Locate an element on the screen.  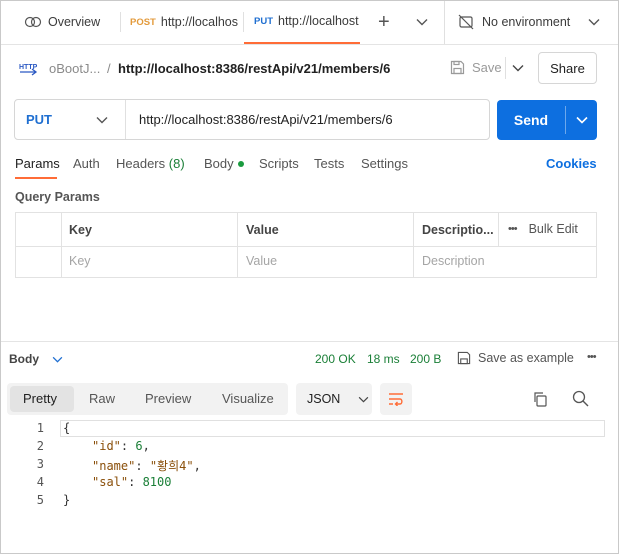
json-value: 6 is located at coordinates (139, 446).